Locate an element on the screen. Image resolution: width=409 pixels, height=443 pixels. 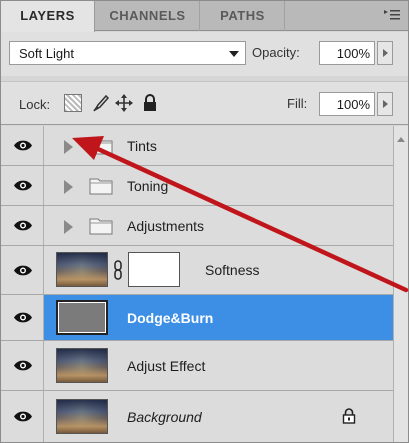
layer-name: Toning is located at coordinates (148, 186).